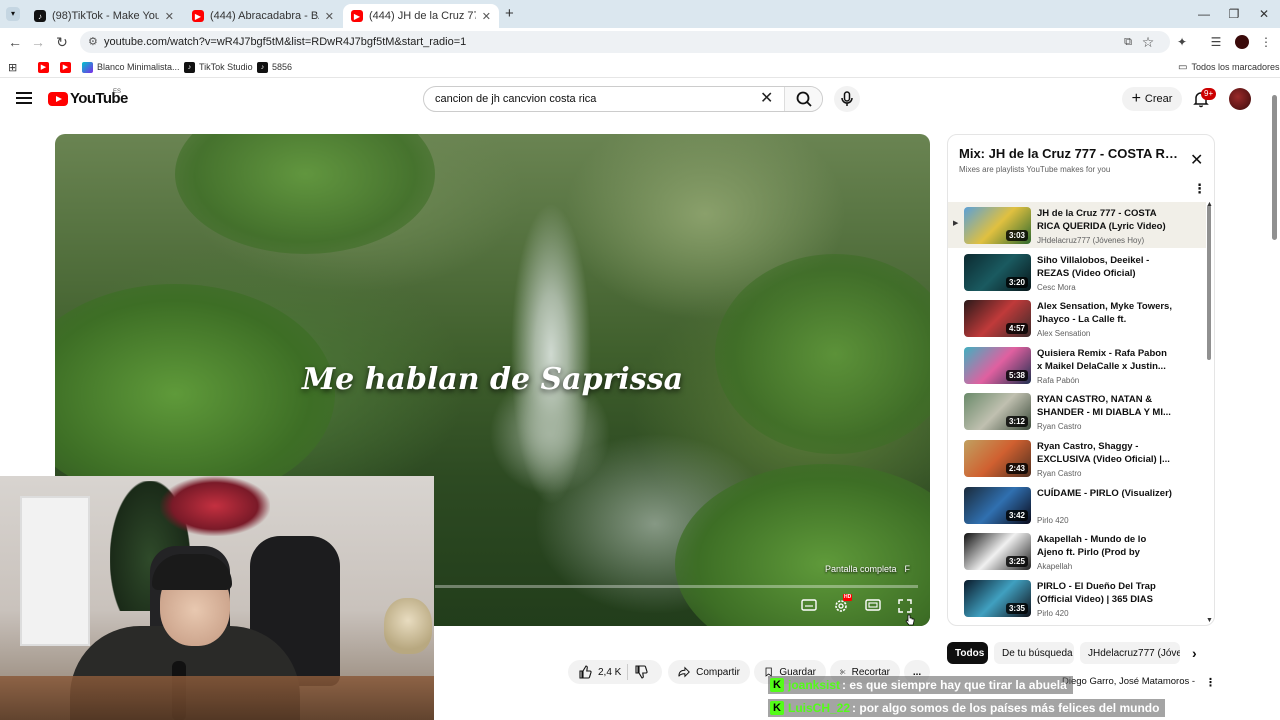 This screenshot has width=1280, height=720. What do you see at coordinates (263, 16) in the screenshot?
I see `tab-abracadabra: ▶ (444) Abracadabra - BARBEL FT ✕` at bounding box center [263, 16].